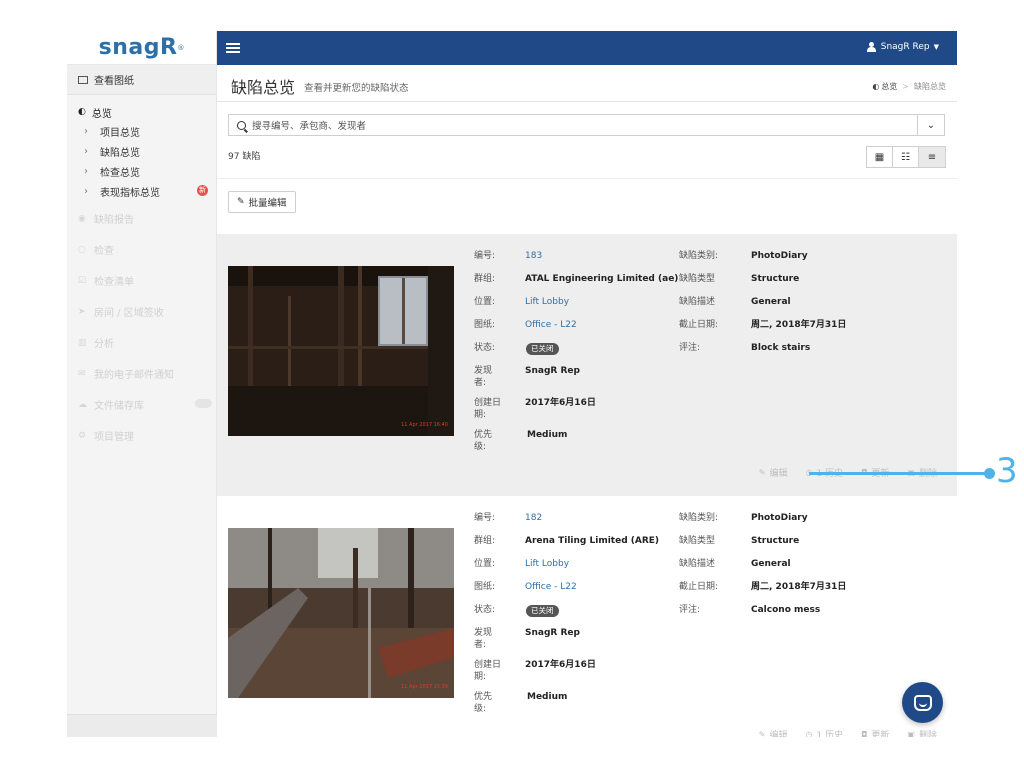 Image resolution: width=1024 pixels, height=768 pixels. Describe the element at coordinates (141, 280) in the screenshot. I see `sidebar-item-checklist: ☑ 检查清单` at that location.